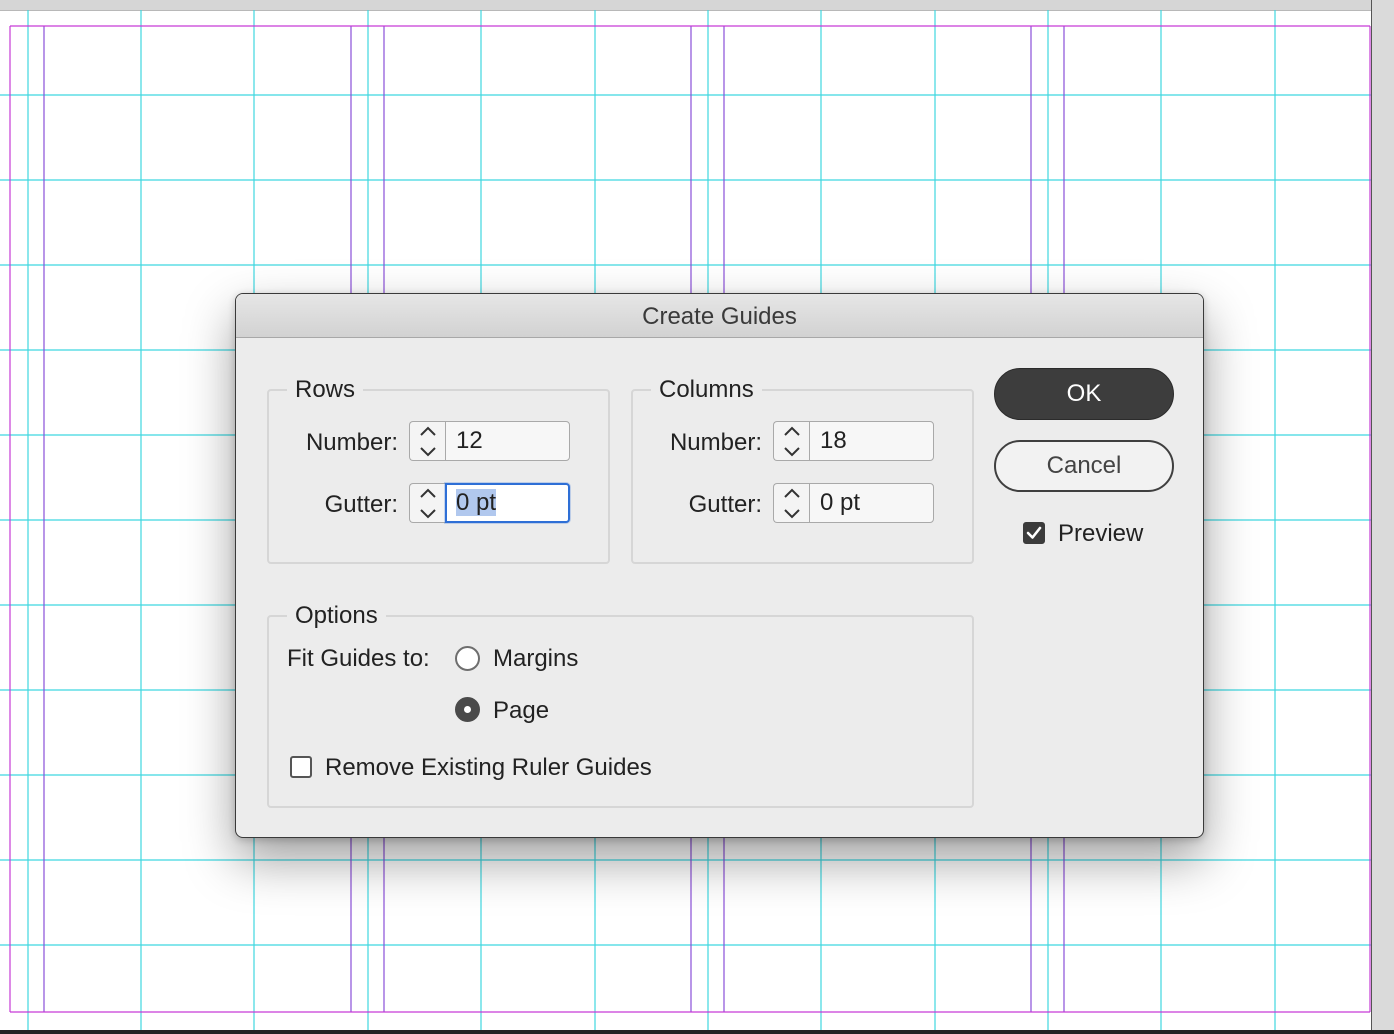 The image size is (1394, 1034). Describe the element at coordinates (715, 442) in the screenshot. I see `columns-number-label: Number:` at that location.